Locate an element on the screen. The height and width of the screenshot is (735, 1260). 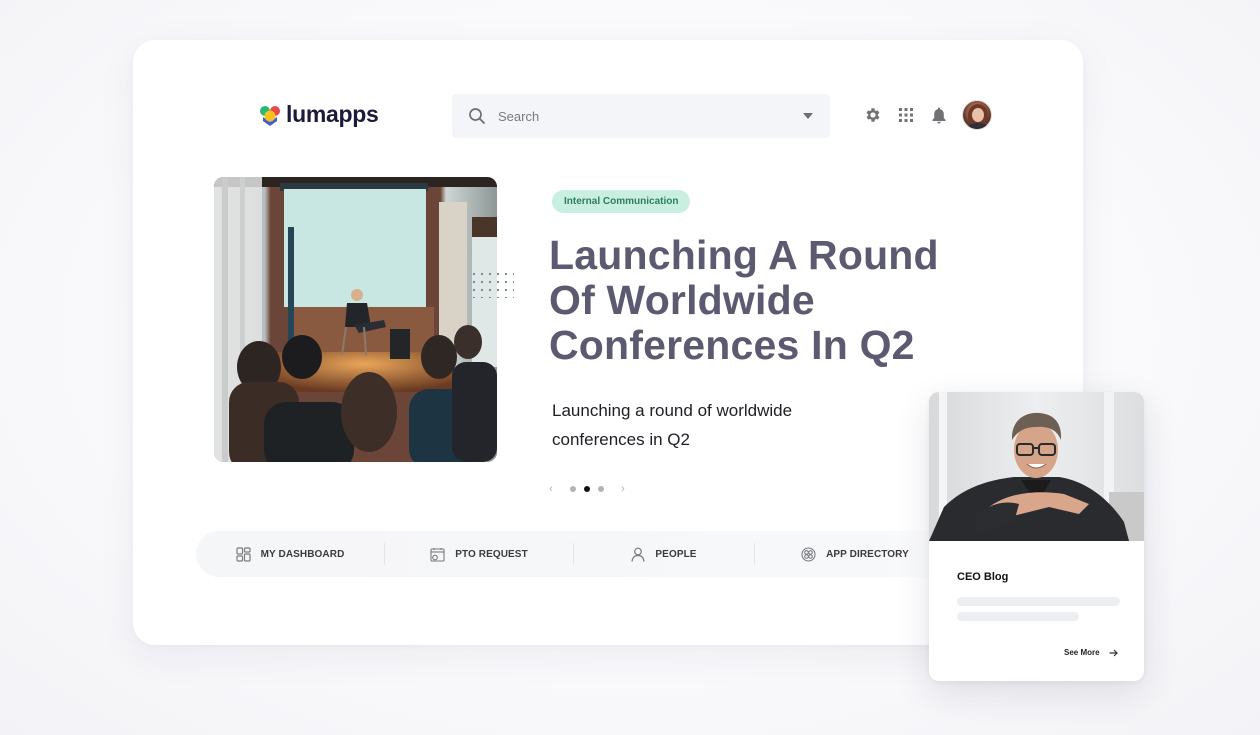
carousel-dot-active is located at coordinates (587, 489).